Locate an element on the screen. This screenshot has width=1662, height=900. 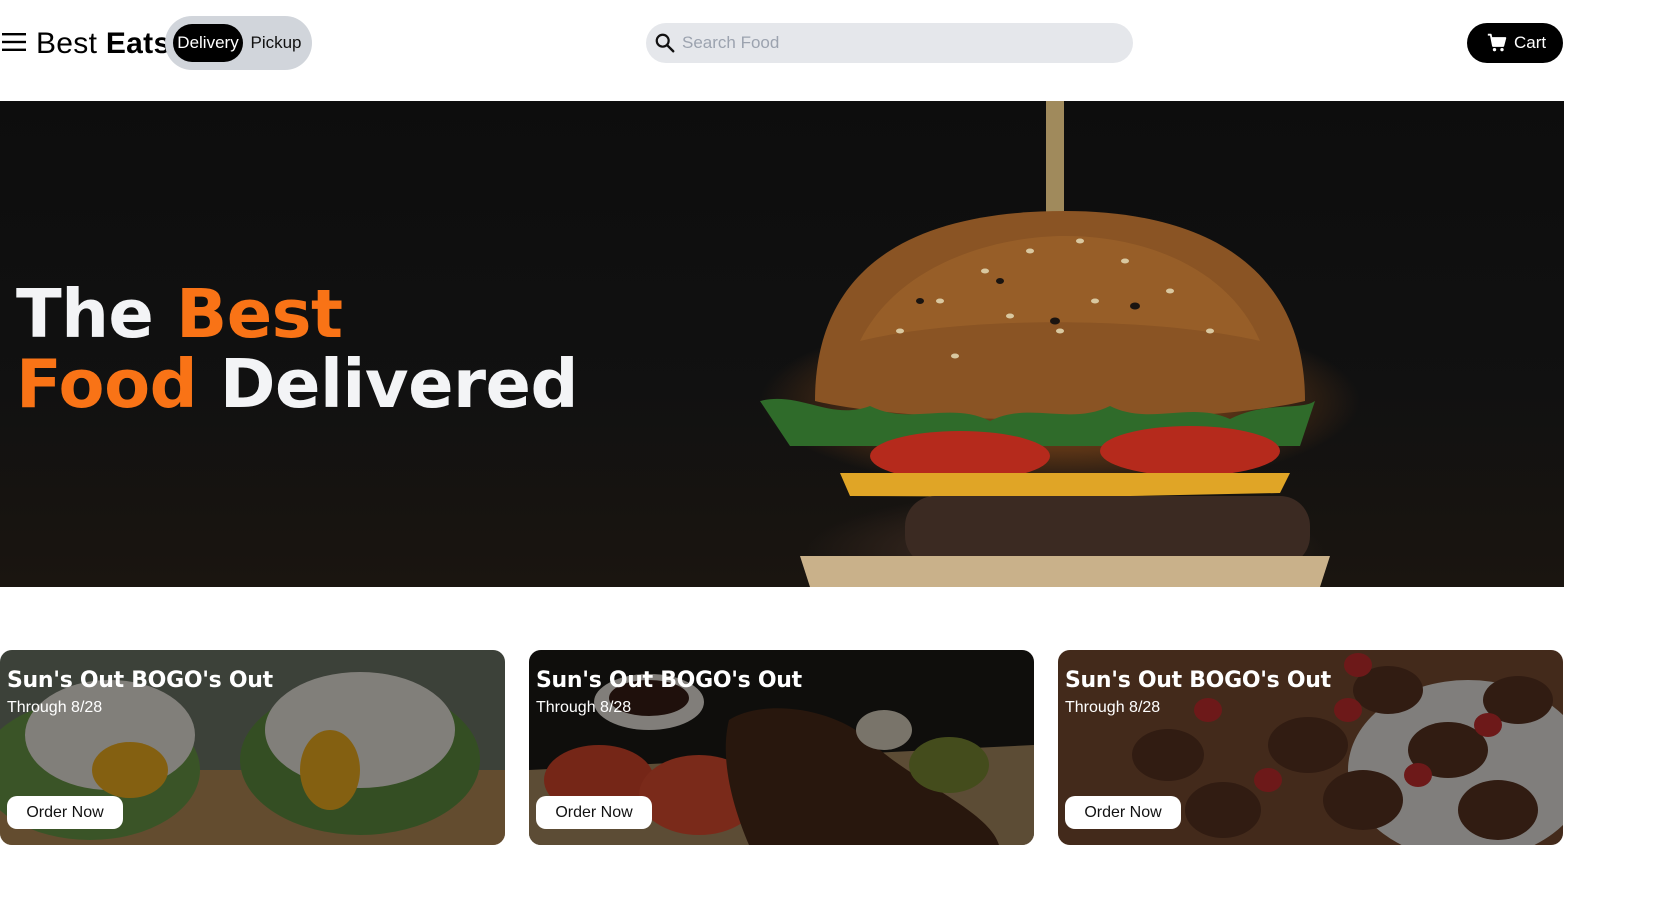
hero-title-line-1: The Best is located at coordinates (297, 314).